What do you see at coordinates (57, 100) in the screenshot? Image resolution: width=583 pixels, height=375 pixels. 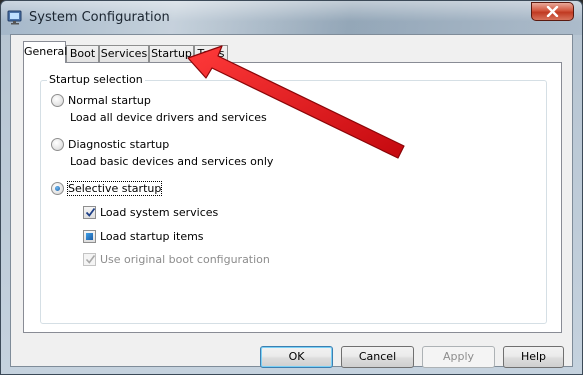 I see `normal-startup-radio` at bounding box center [57, 100].